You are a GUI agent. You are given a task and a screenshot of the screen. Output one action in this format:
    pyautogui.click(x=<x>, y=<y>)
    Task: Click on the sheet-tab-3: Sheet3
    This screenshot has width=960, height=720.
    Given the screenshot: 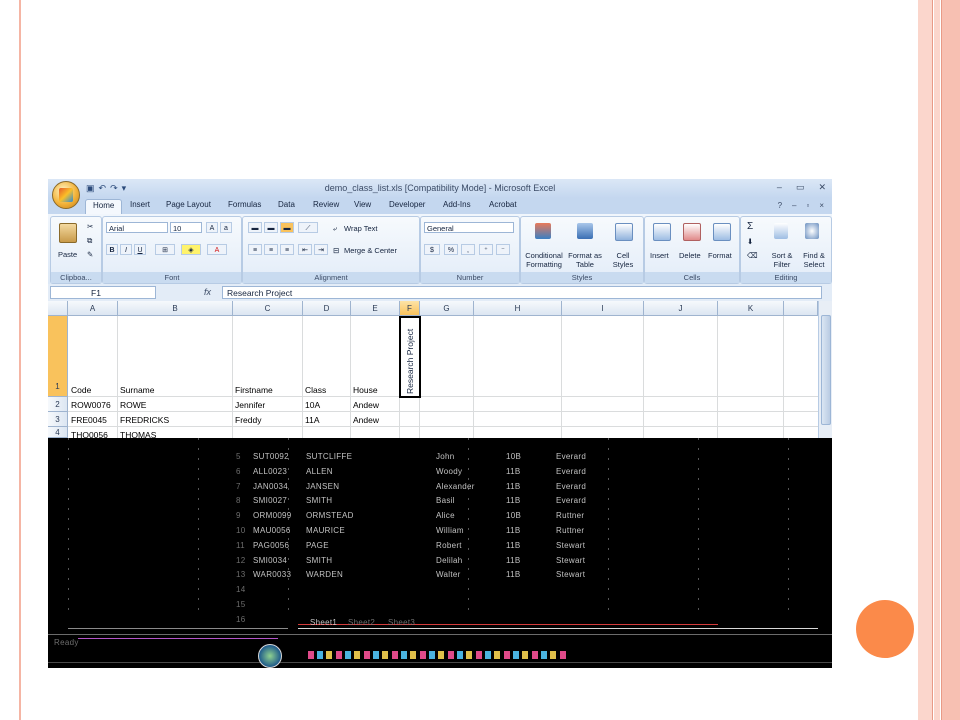 What is the action you would take?
    pyautogui.click(x=401, y=622)
    